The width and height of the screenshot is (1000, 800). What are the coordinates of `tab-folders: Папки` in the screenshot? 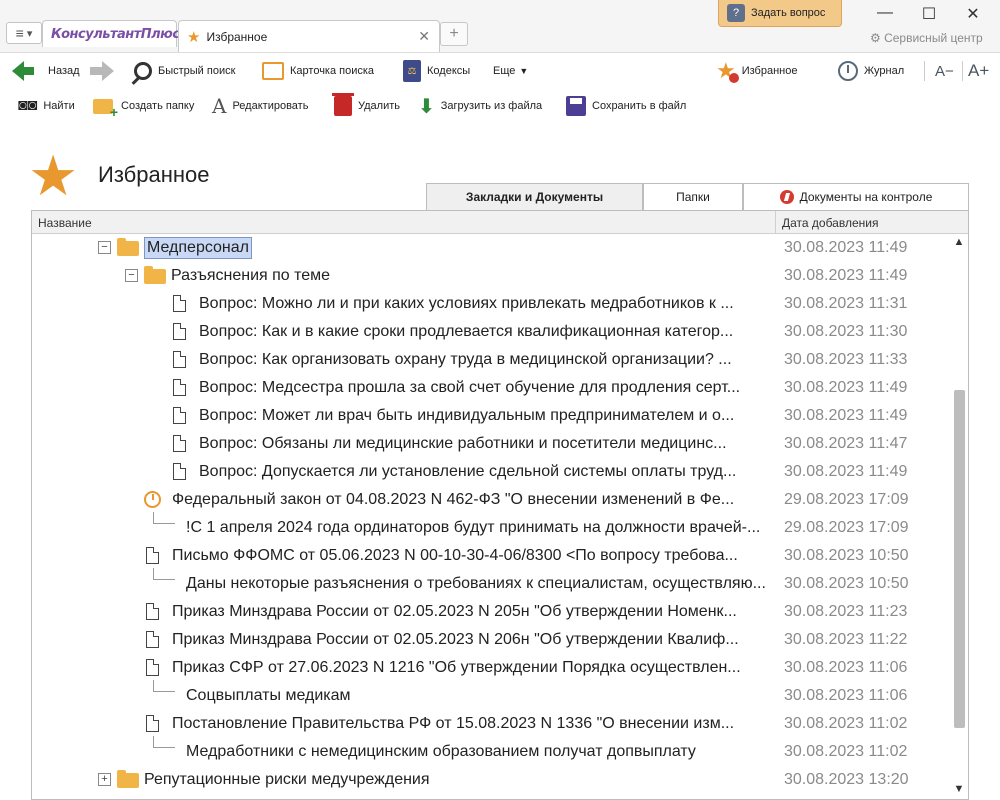 It's located at (693, 196).